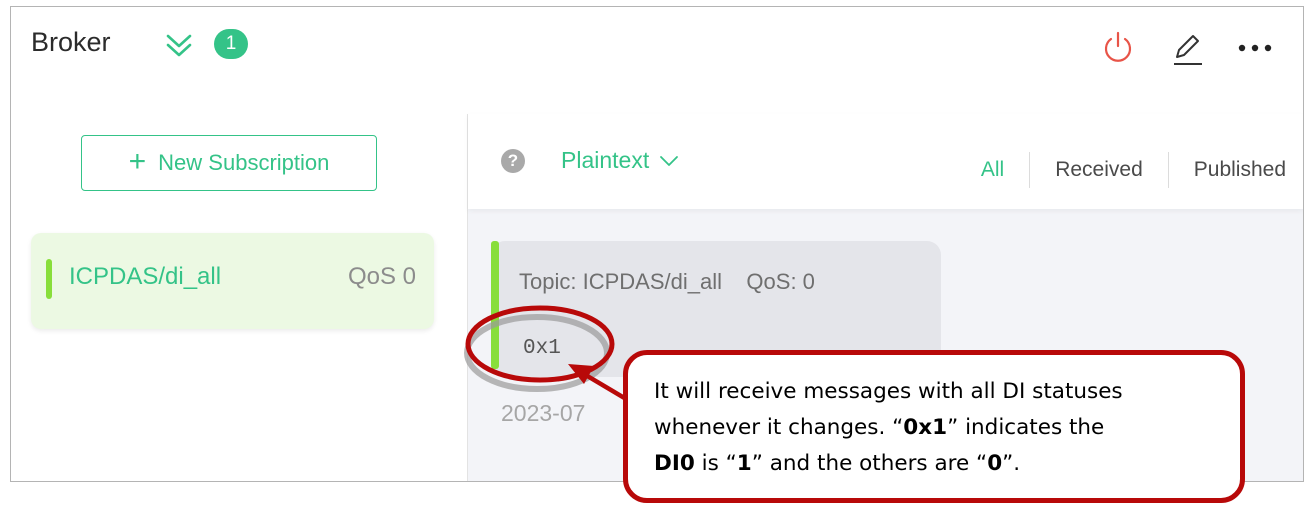  What do you see at coordinates (543, 413) in the screenshot?
I see `message-timestamp: 2023-07` at bounding box center [543, 413].